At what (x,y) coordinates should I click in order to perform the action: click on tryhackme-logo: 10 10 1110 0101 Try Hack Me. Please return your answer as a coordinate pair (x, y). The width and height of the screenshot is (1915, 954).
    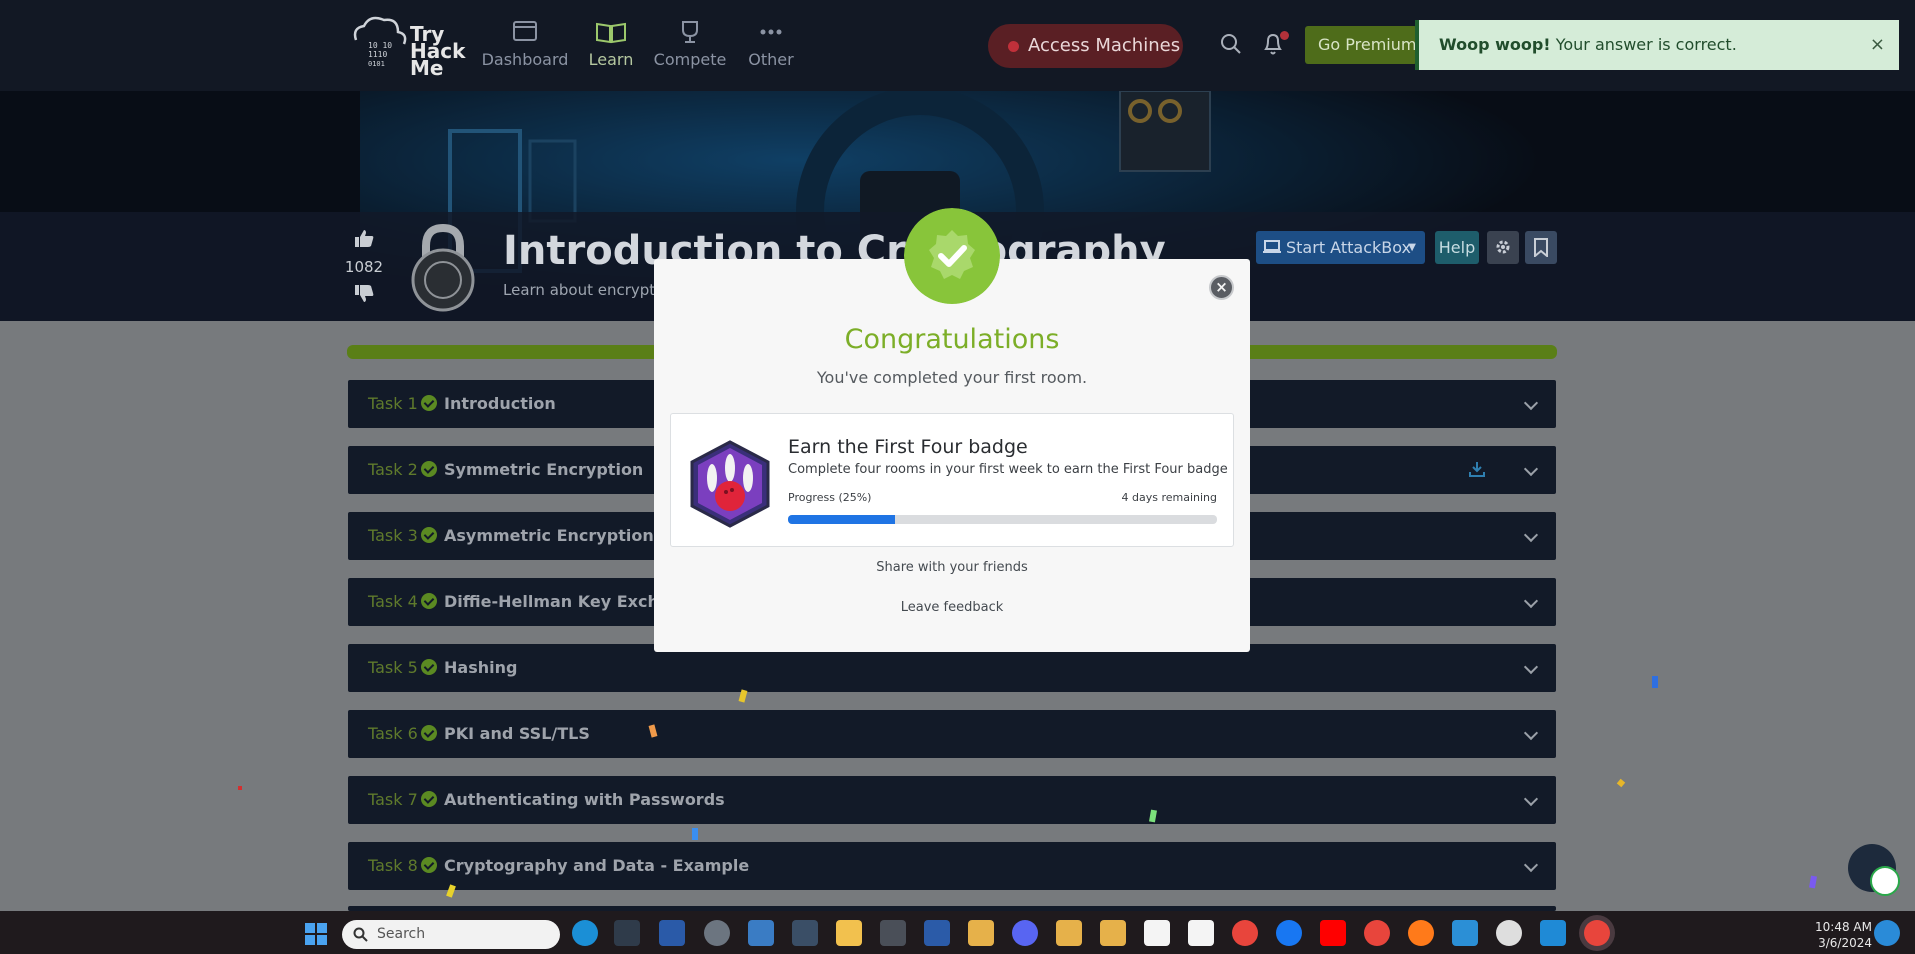
    Looking at the image, I should click on (405, 45).